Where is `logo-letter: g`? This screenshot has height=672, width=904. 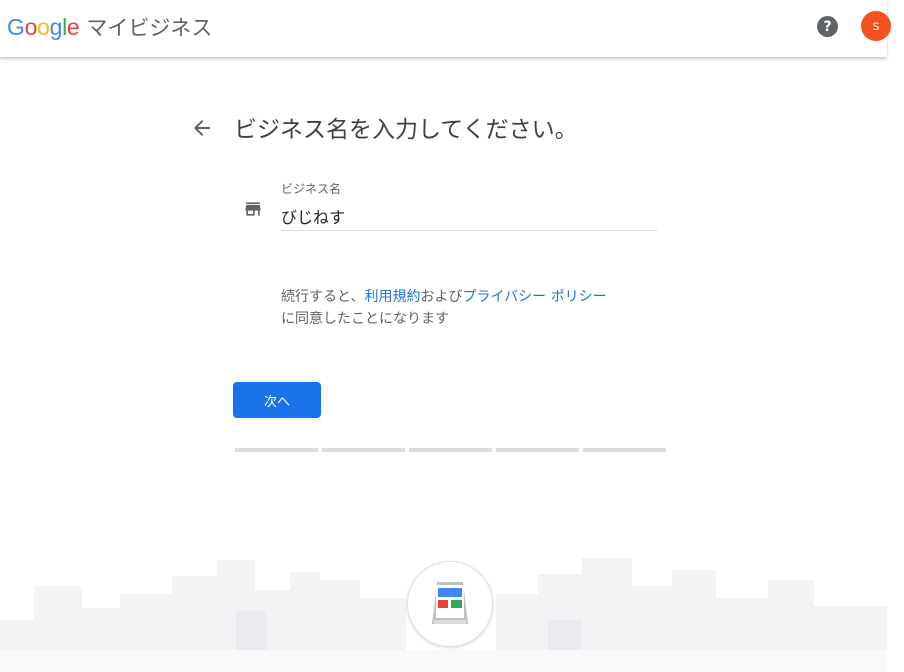
logo-letter: g is located at coordinates (56, 26).